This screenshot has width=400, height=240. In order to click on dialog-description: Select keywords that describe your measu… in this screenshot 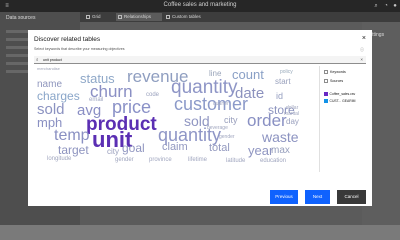, I will do `click(79, 49)`.